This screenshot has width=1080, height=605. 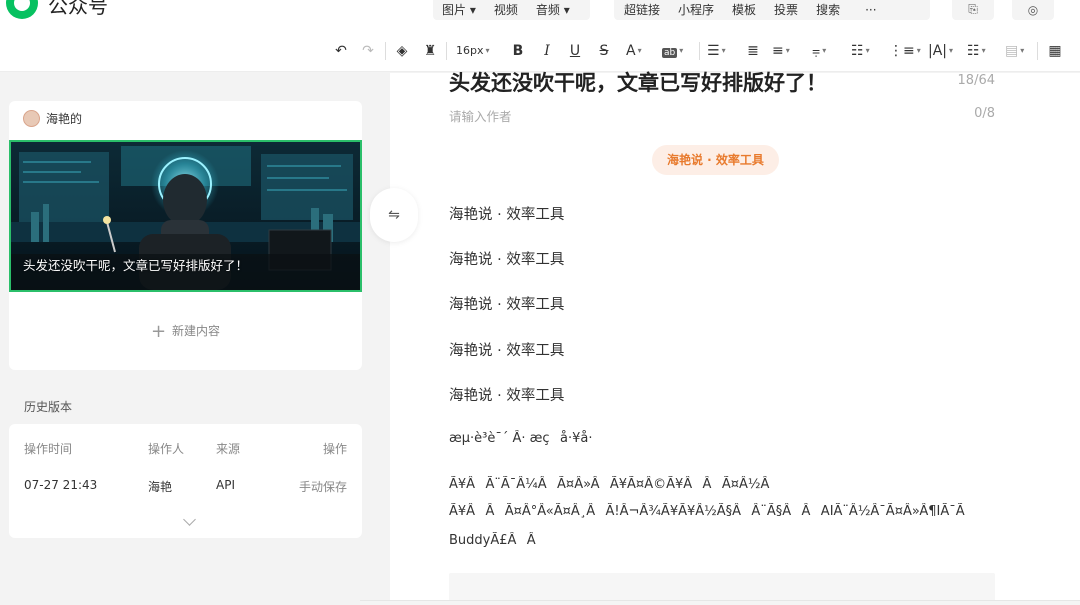 What do you see at coordinates (744, 12) in the screenshot?
I see `menu-template: 模板` at bounding box center [744, 12].